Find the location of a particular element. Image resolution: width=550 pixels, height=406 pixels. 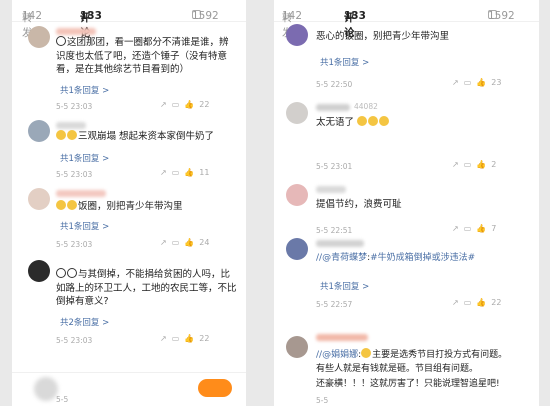

like-count: 11 is located at coordinates (204, 172).